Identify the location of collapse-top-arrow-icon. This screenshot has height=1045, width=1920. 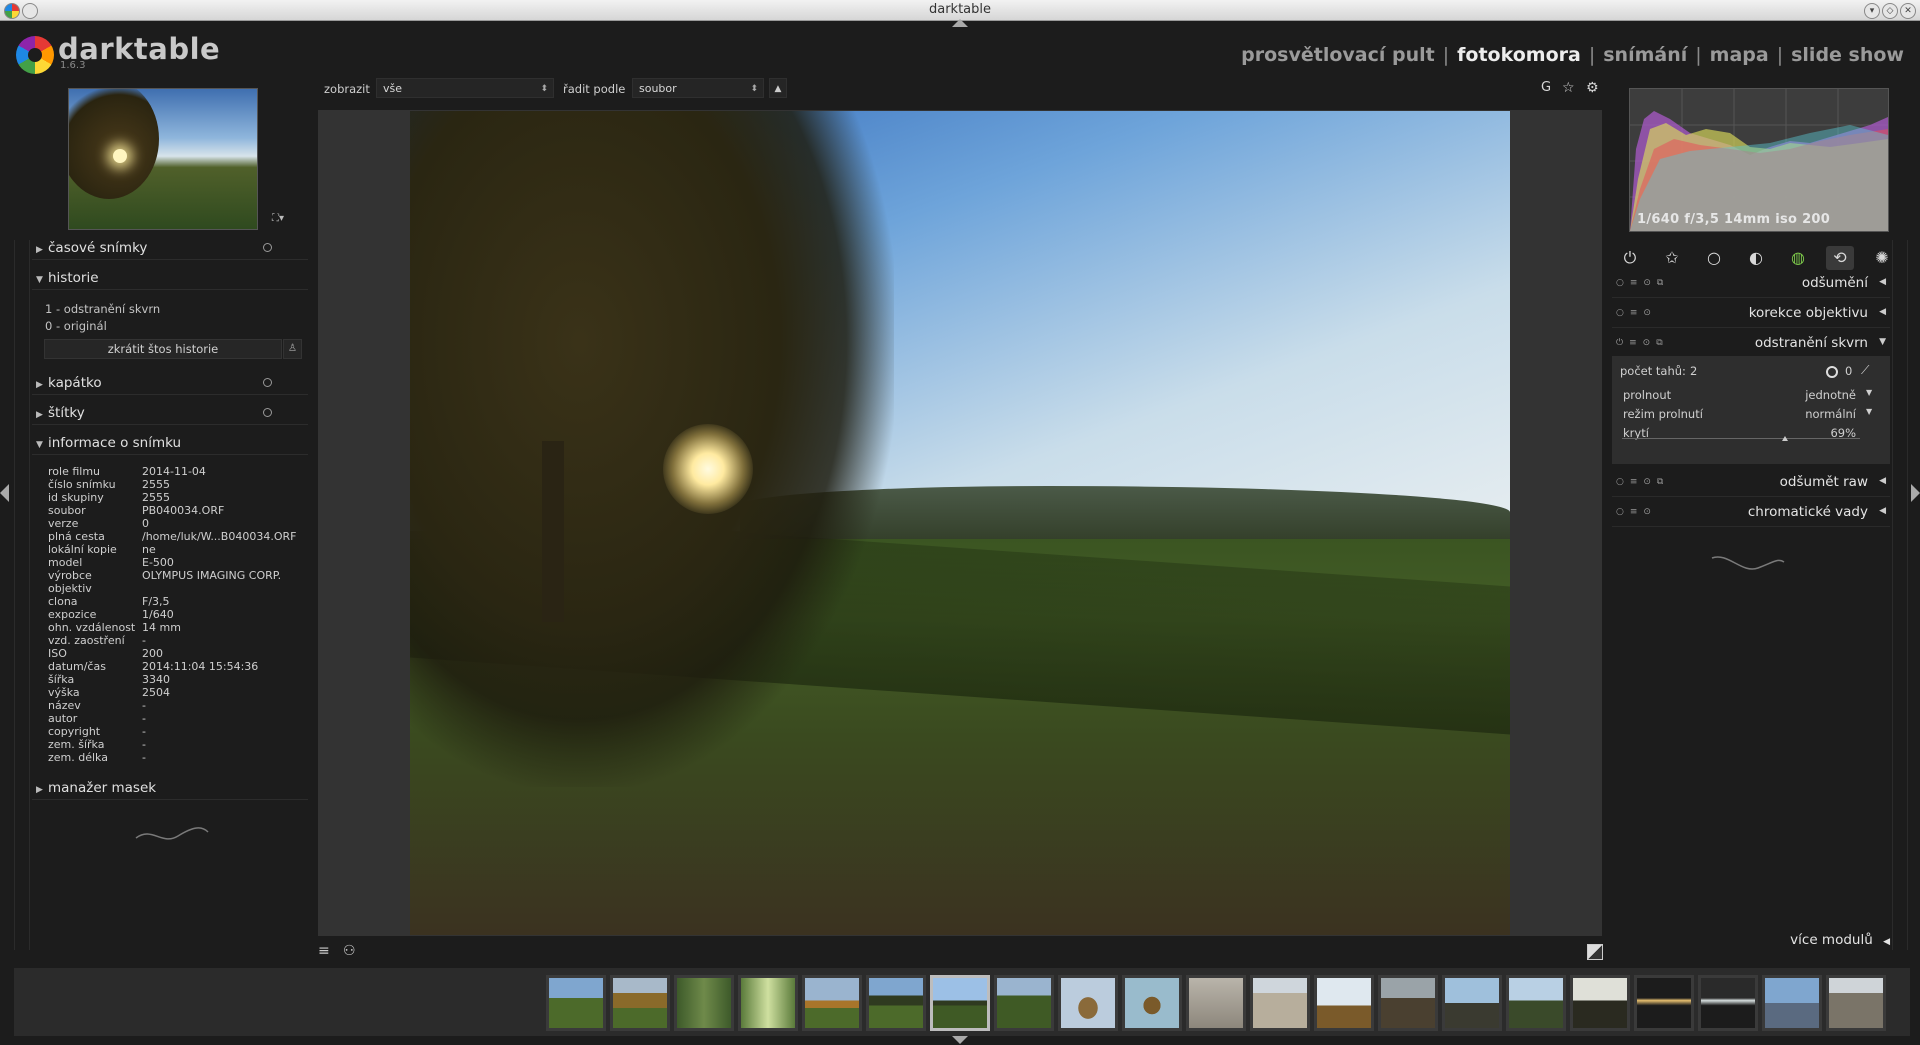
(960, 23).